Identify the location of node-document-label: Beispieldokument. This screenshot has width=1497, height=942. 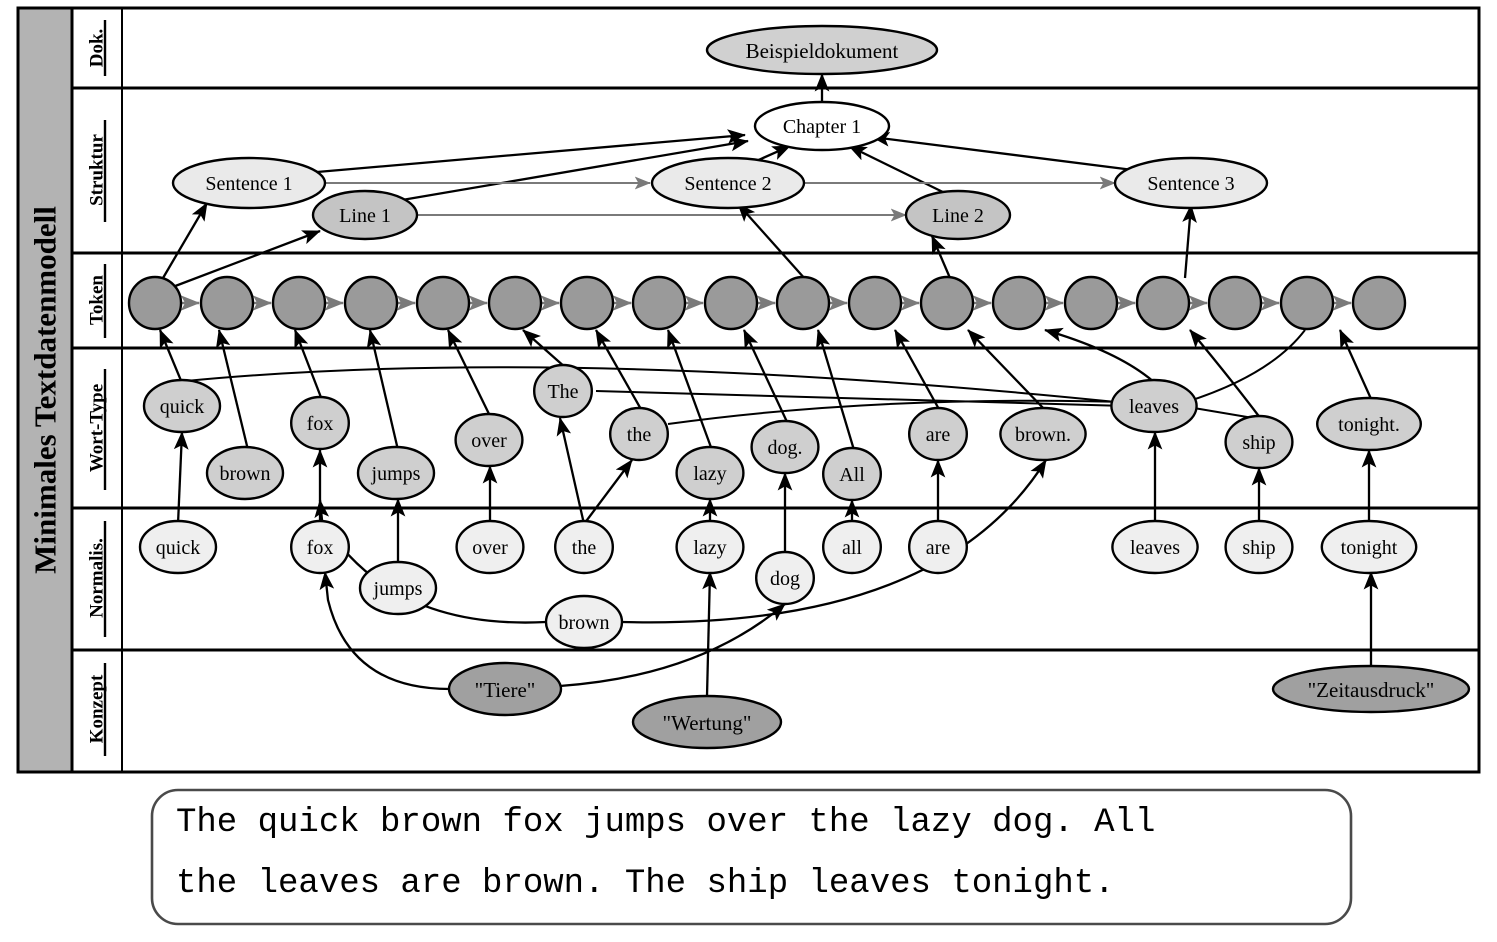
(822, 51).